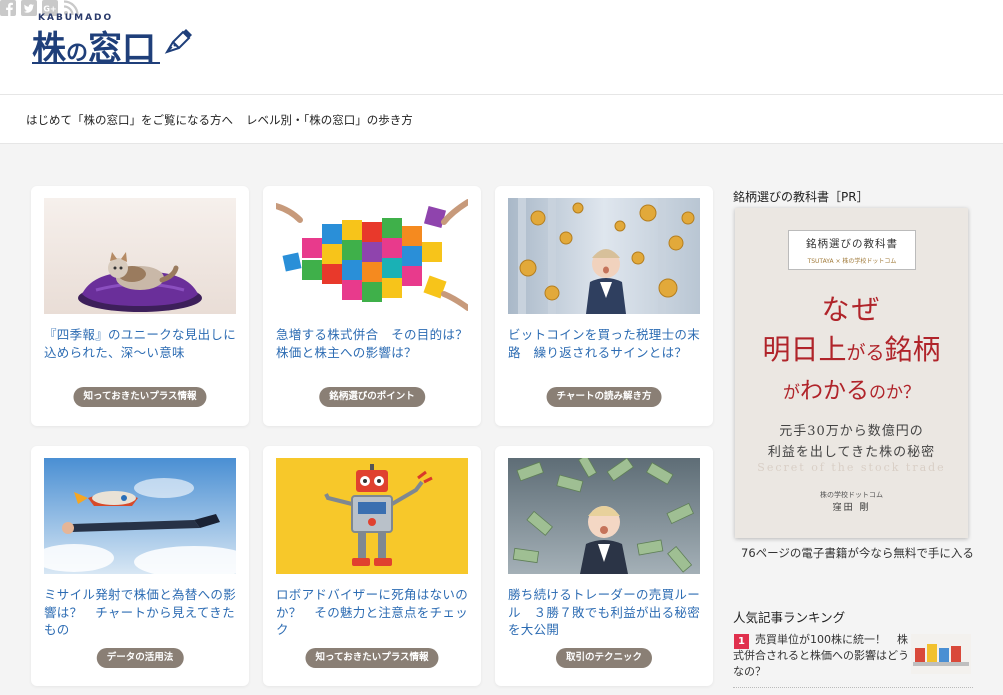  Describe the element at coordinates (604, 516) in the screenshot. I see `article-thumbnail-money` at that location.